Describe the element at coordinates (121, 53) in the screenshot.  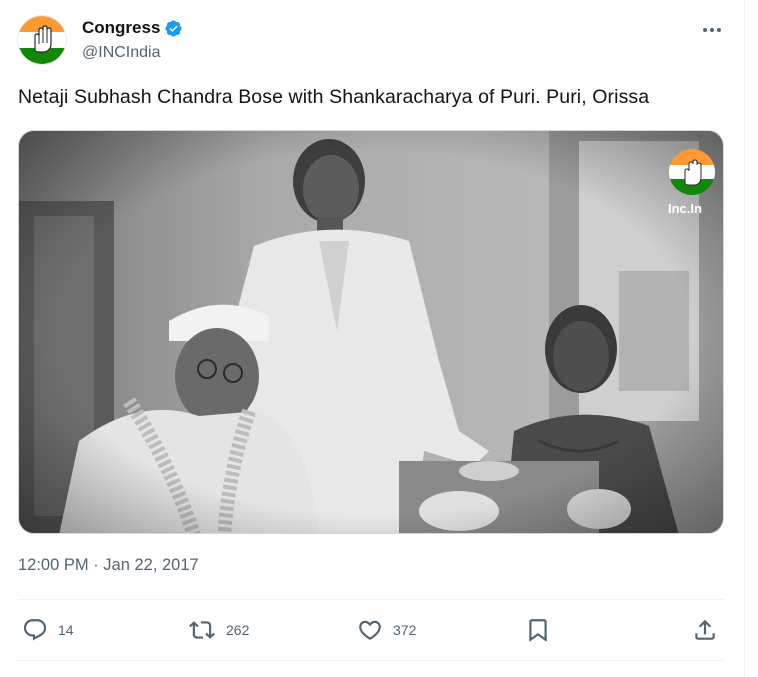
I see `author-handle: @INCIndia` at that location.